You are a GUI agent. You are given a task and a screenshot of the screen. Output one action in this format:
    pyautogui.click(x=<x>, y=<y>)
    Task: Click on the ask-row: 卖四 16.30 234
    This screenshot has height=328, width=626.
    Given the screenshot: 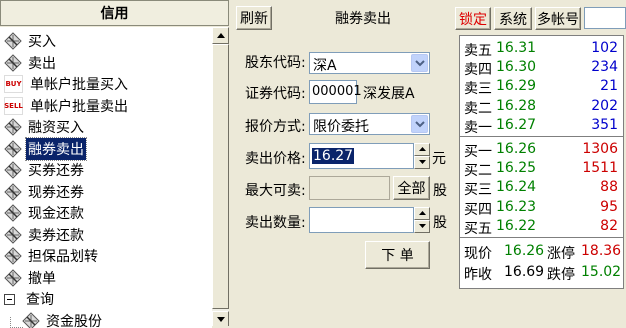 What is the action you would take?
    pyautogui.click(x=541, y=69)
    